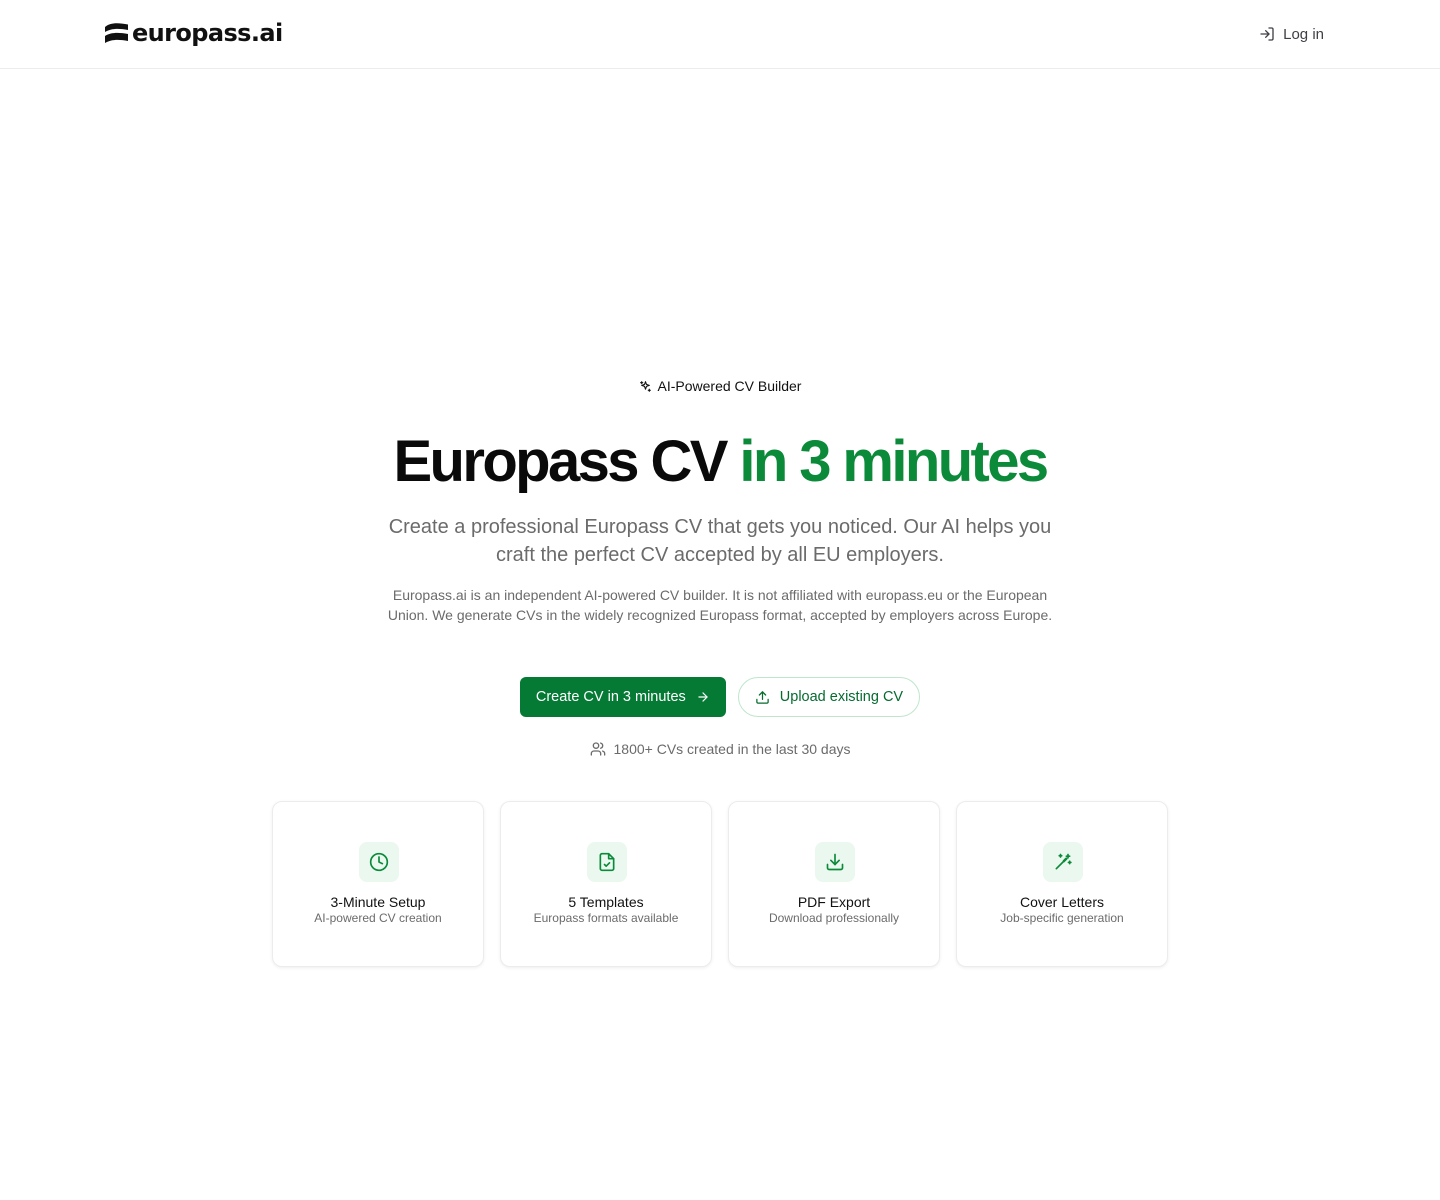 This screenshot has height=1200, width=1440. I want to click on hero-badge: AI-Powered CV Builder, so click(720, 386).